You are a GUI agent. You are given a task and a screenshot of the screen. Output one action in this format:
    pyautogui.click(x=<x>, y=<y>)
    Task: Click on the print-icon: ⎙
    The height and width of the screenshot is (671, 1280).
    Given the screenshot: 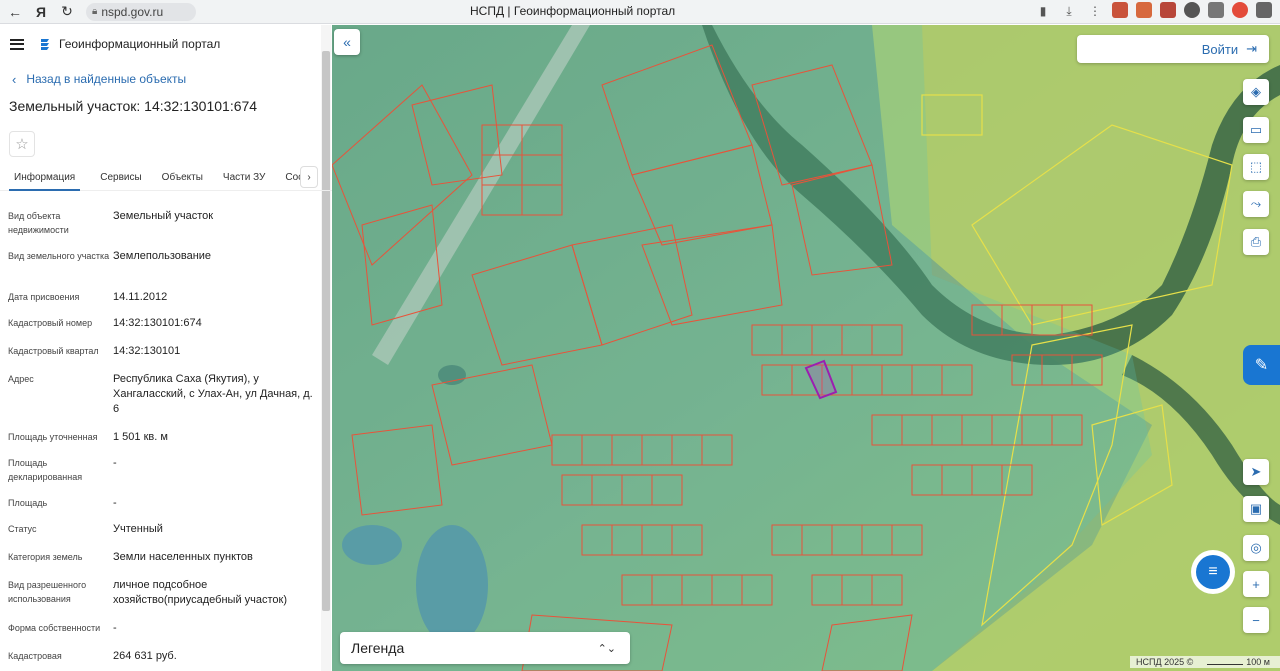 What is the action you would take?
    pyautogui.click(x=1256, y=242)
    